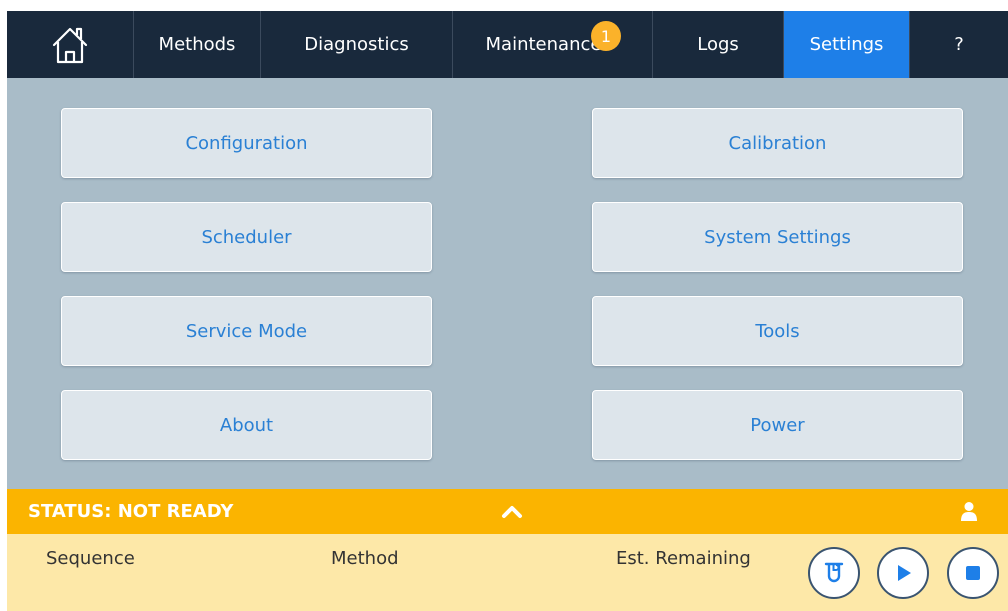  Describe the element at coordinates (246, 237) in the screenshot. I see `scheduler-button: Scheduler` at that location.